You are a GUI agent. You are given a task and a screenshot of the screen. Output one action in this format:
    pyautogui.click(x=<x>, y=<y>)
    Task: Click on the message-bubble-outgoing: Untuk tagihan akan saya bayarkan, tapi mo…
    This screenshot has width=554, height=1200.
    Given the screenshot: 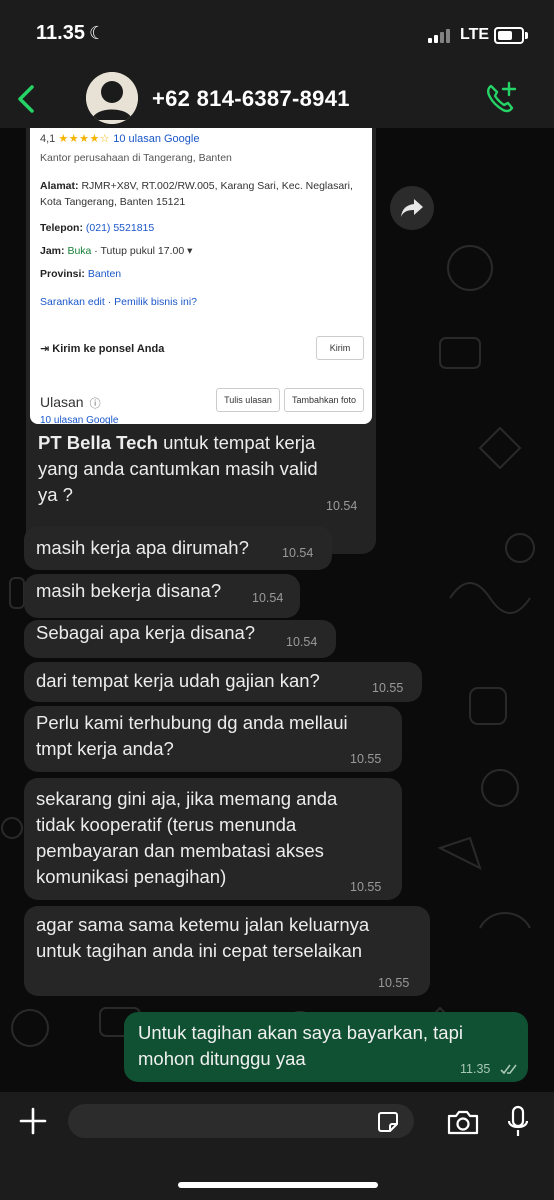 What is the action you would take?
    pyautogui.click(x=326, y=1047)
    